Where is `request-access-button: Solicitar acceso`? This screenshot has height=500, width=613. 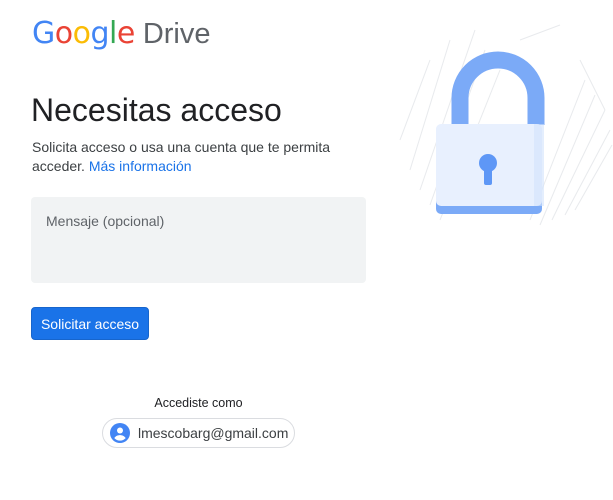 request-access-button: Solicitar acceso is located at coordinates (90, 323).